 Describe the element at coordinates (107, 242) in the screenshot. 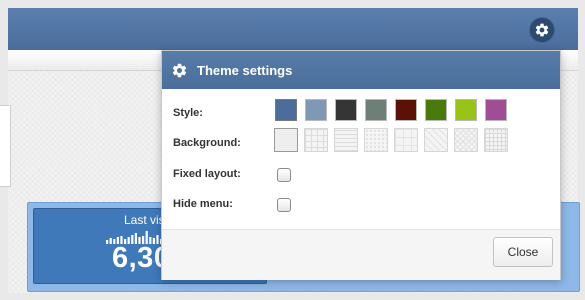

I see `sparkline-bar` at that location.